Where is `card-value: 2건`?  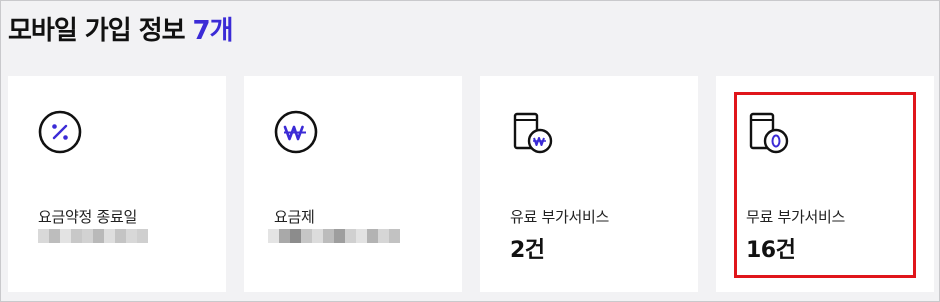
card-value: 2건 is located at coordinates (527, 250).